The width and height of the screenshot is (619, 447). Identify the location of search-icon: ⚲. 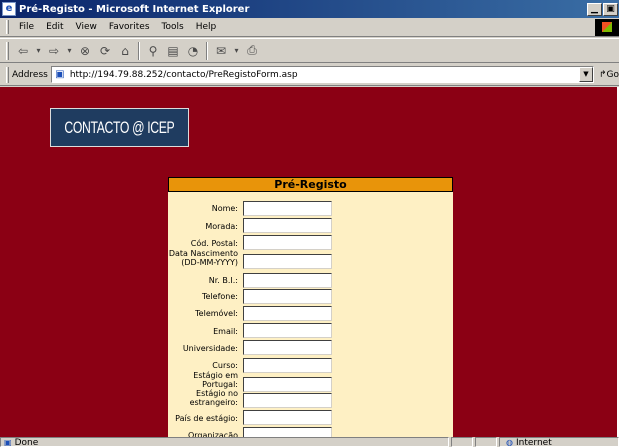
(153, 51).